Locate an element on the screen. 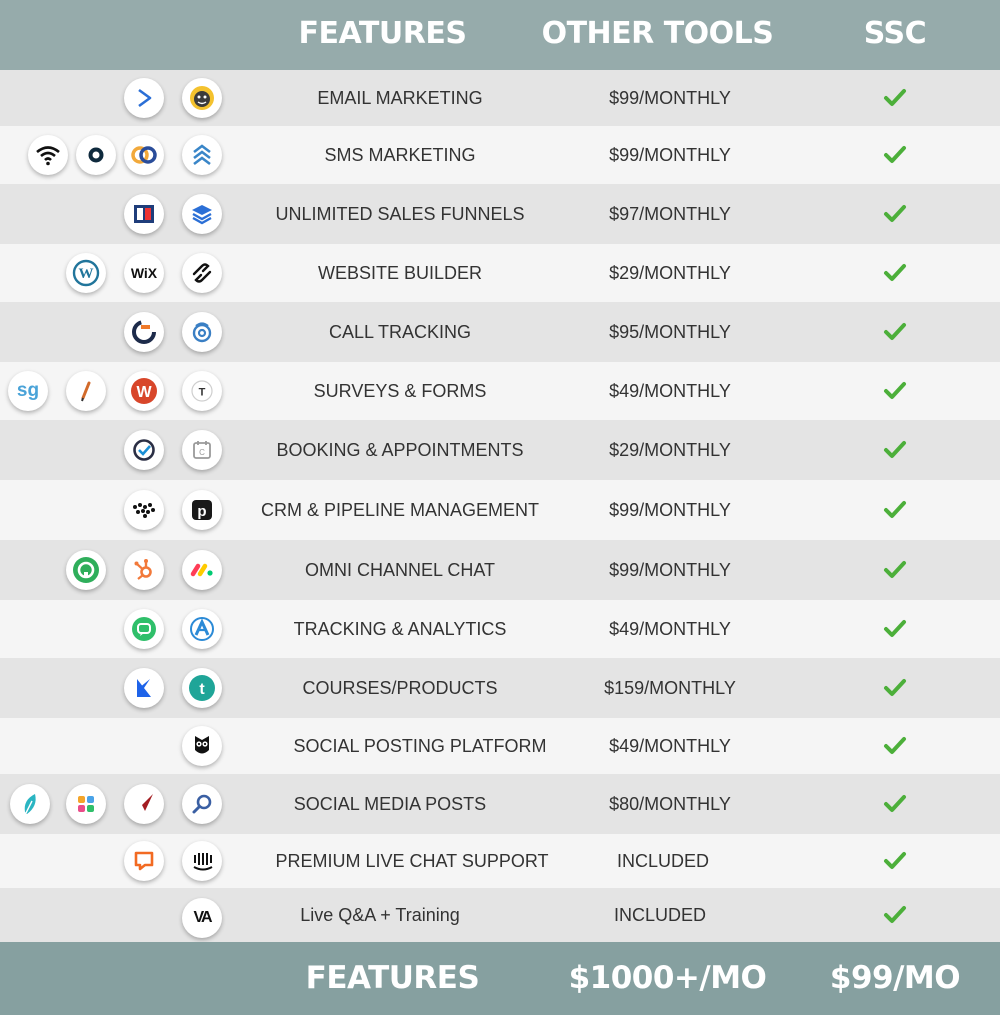  svg-text: t is located at coordinates (202, 689).